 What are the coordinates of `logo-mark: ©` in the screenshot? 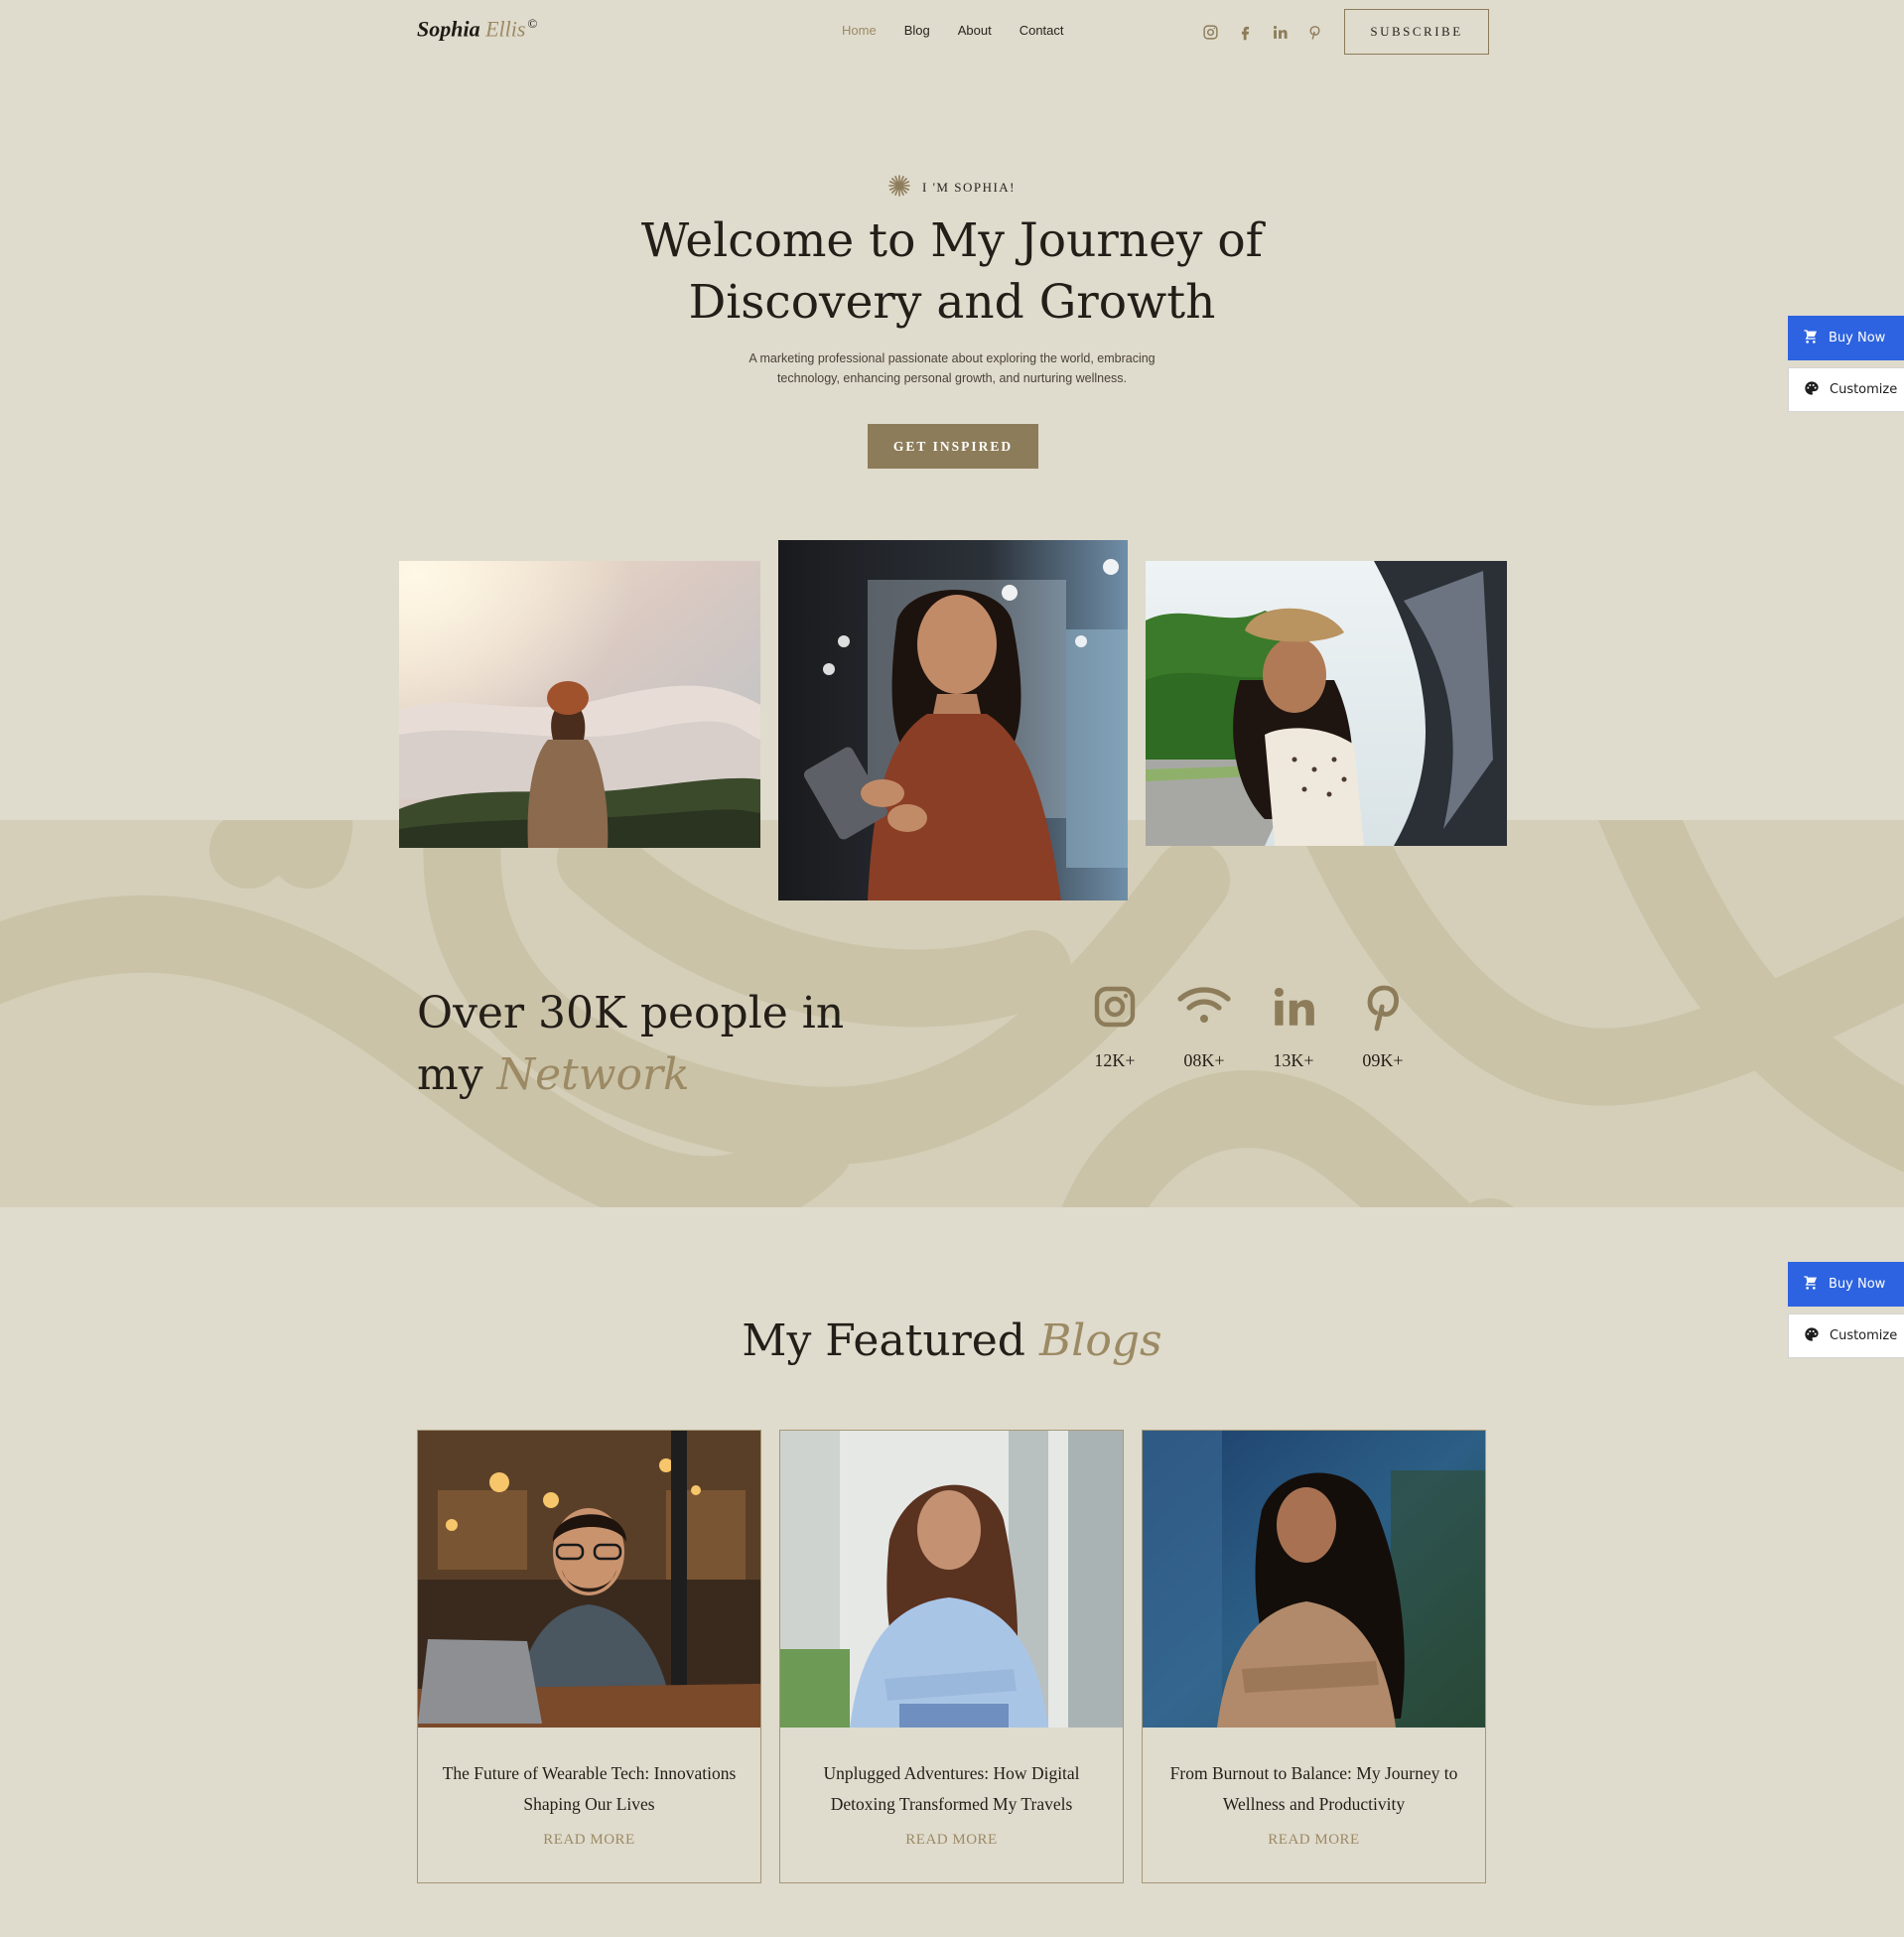 It's located at (532, 24).